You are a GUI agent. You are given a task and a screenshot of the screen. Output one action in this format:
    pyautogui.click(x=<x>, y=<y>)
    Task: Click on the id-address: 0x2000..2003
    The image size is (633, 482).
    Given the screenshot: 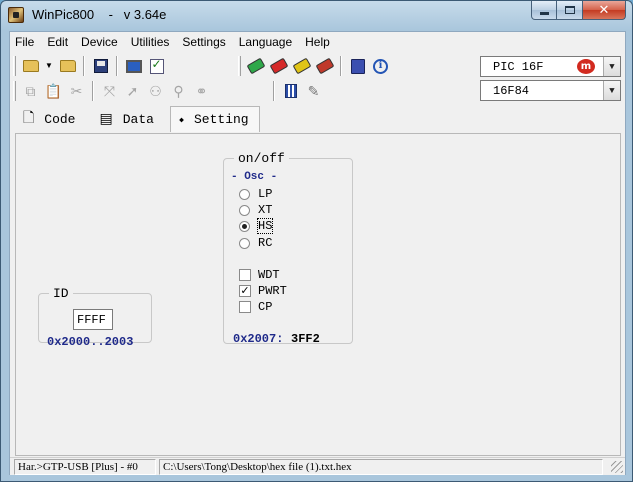 What is the action you would take?
    pyautogui.click(x=90, y=342)
    